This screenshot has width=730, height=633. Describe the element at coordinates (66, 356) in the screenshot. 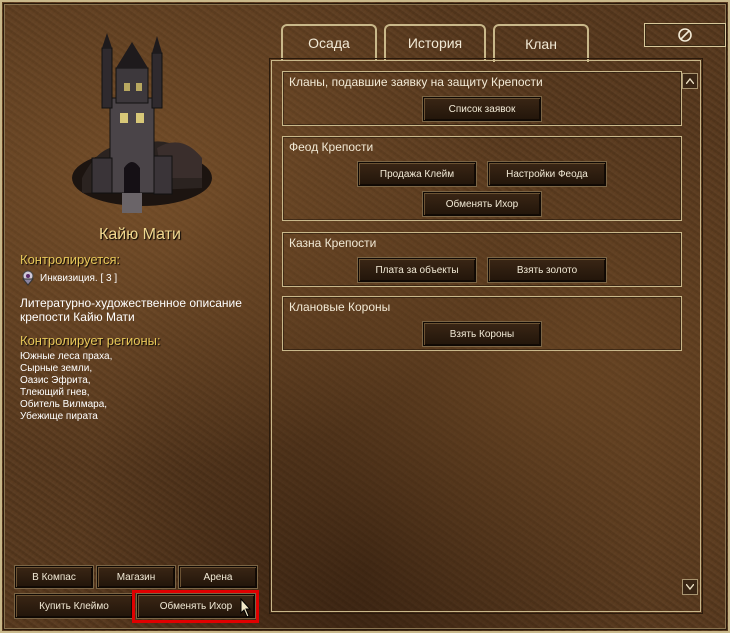

I see `region-item: Южные леса праха,` at that location.